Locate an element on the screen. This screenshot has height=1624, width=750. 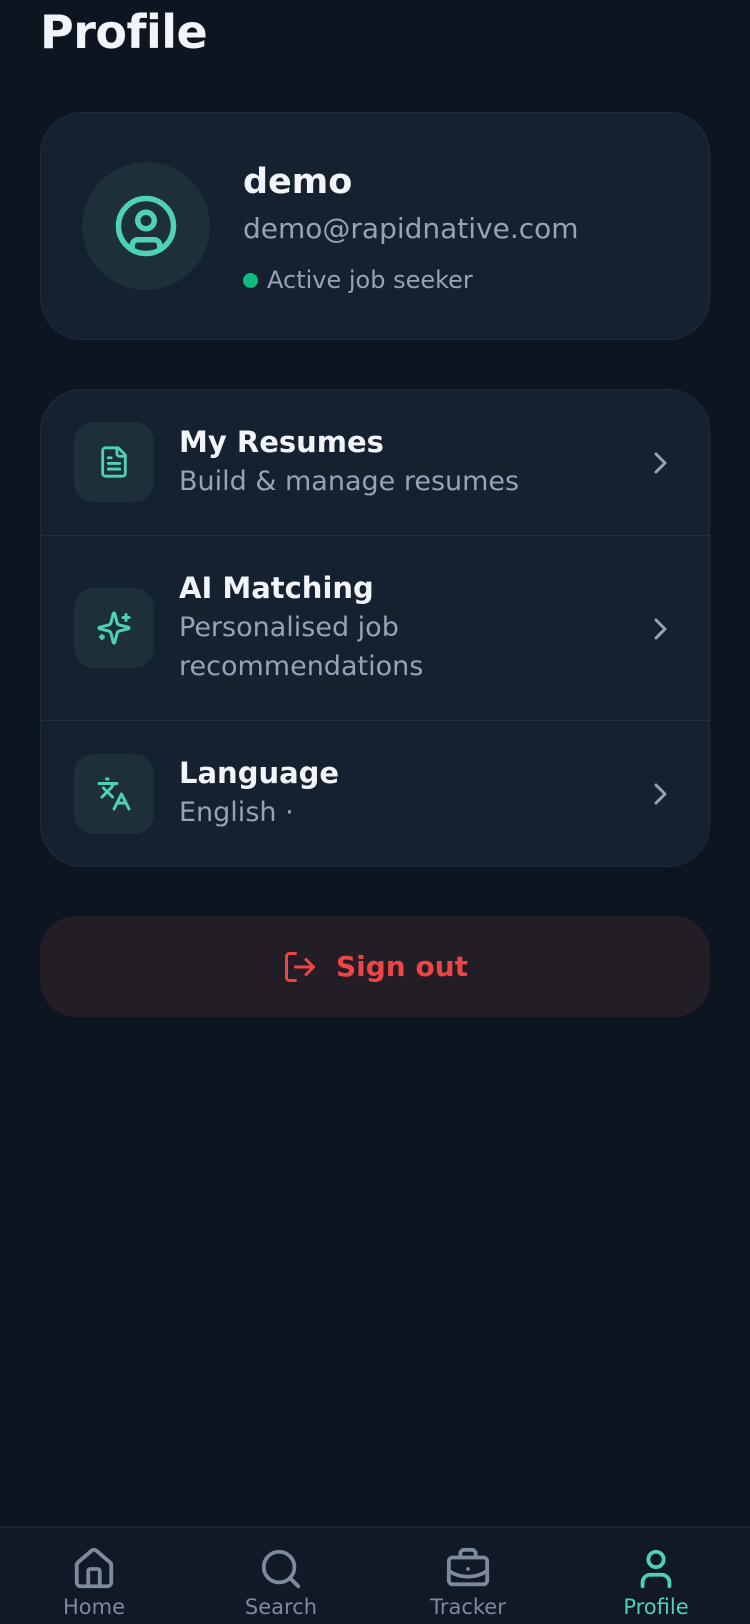
menu-item-language: Language English · is located at coordinates (375, 793).